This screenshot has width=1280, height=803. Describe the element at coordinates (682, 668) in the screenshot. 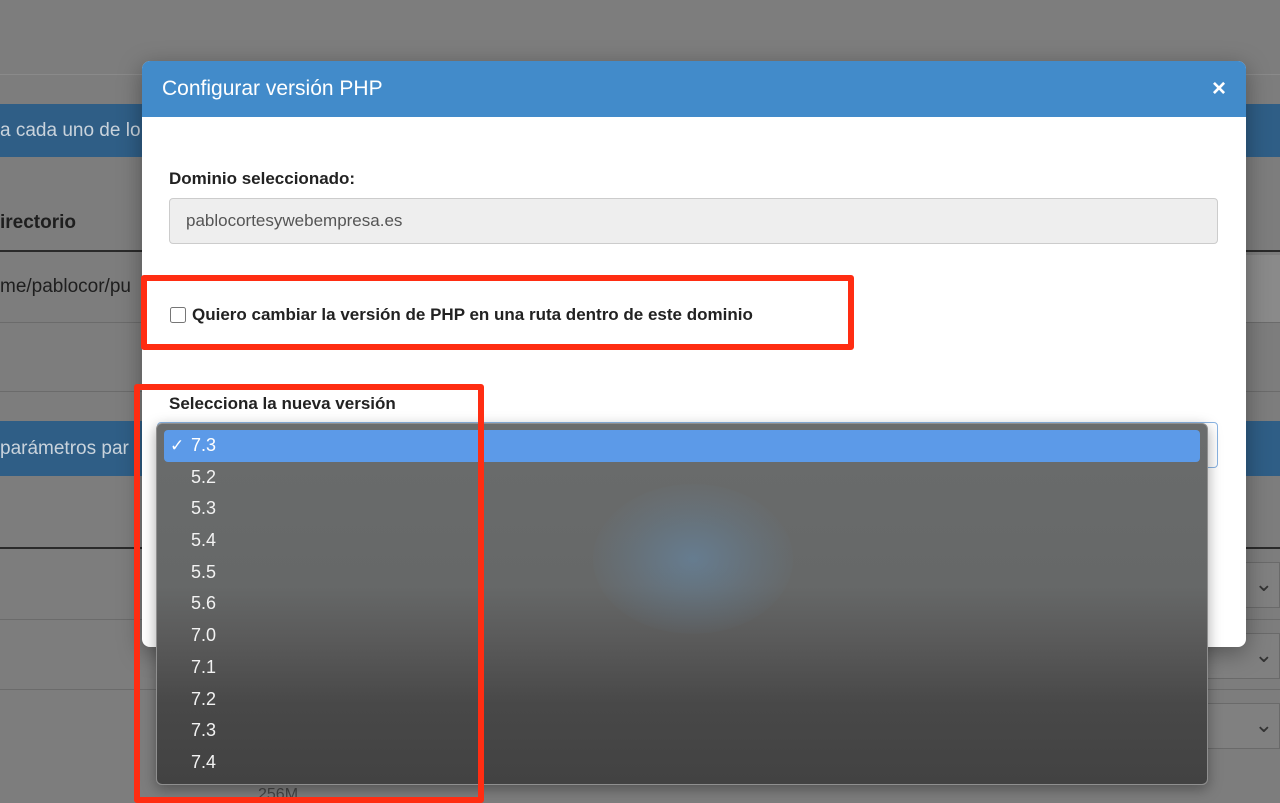

I see `version-option: 7.1` at that location.